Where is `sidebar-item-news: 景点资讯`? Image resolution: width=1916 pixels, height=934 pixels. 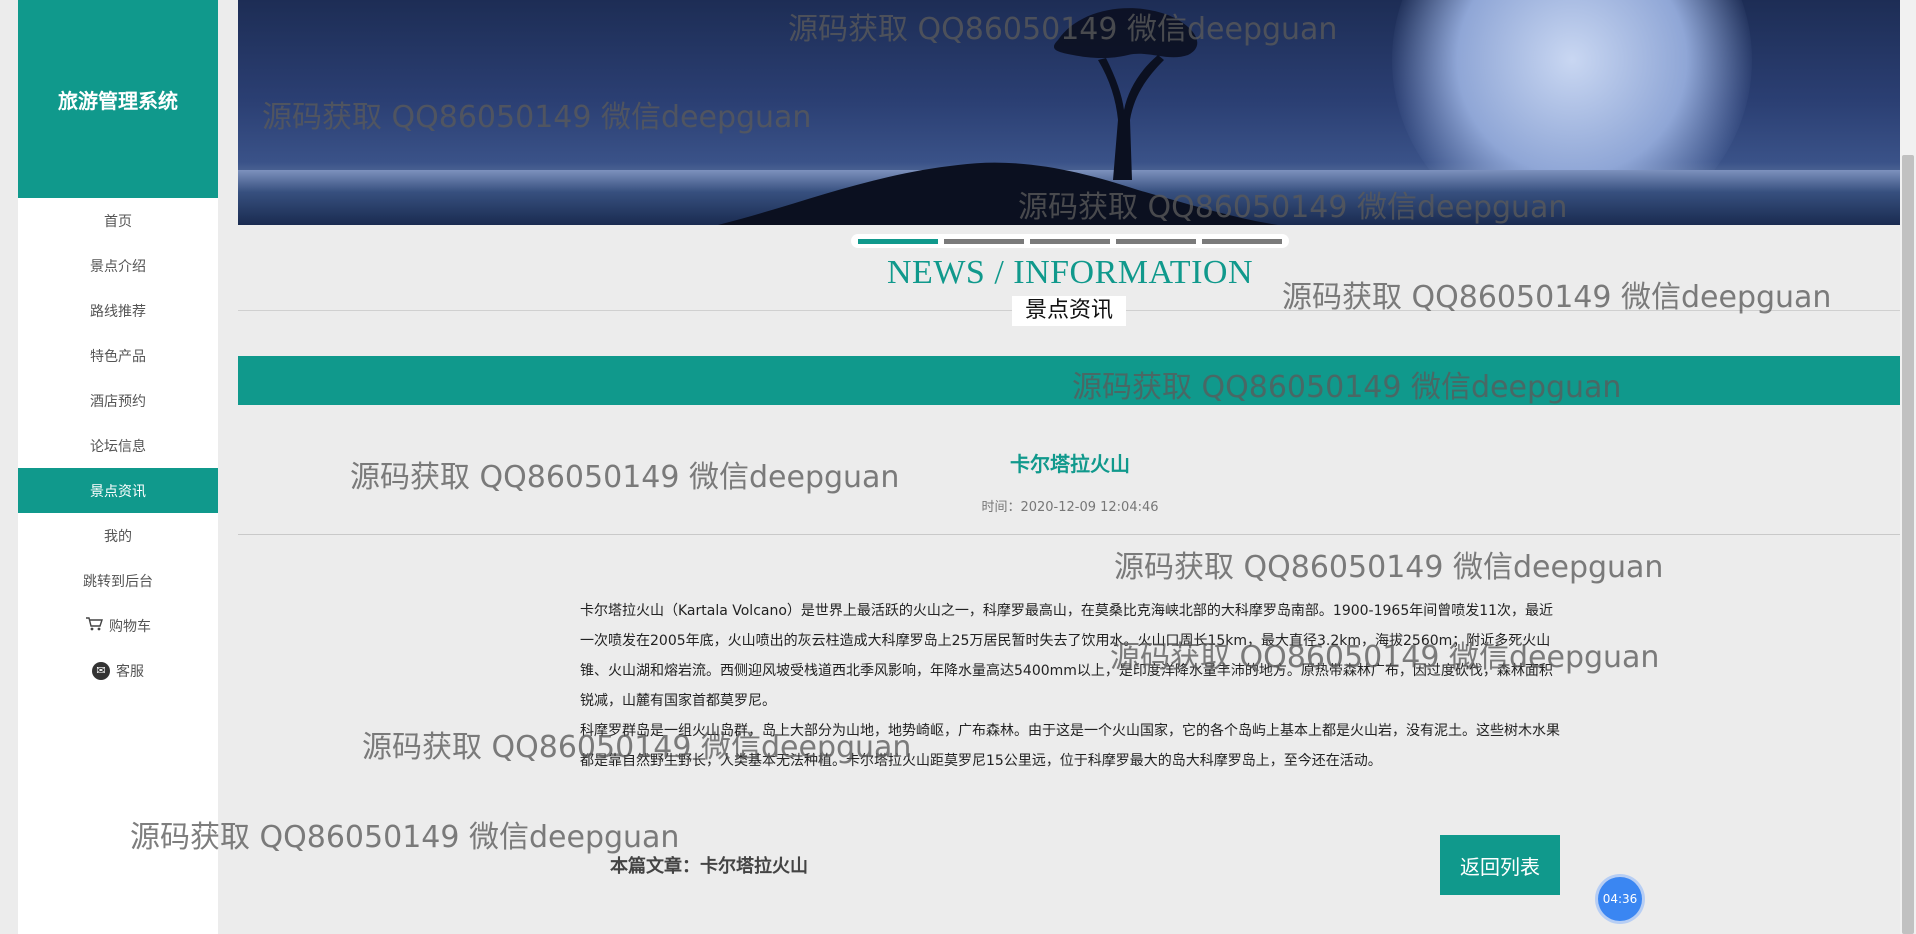 sidebar-item-news: 景点资讯 is located at coordinates (118, 490).